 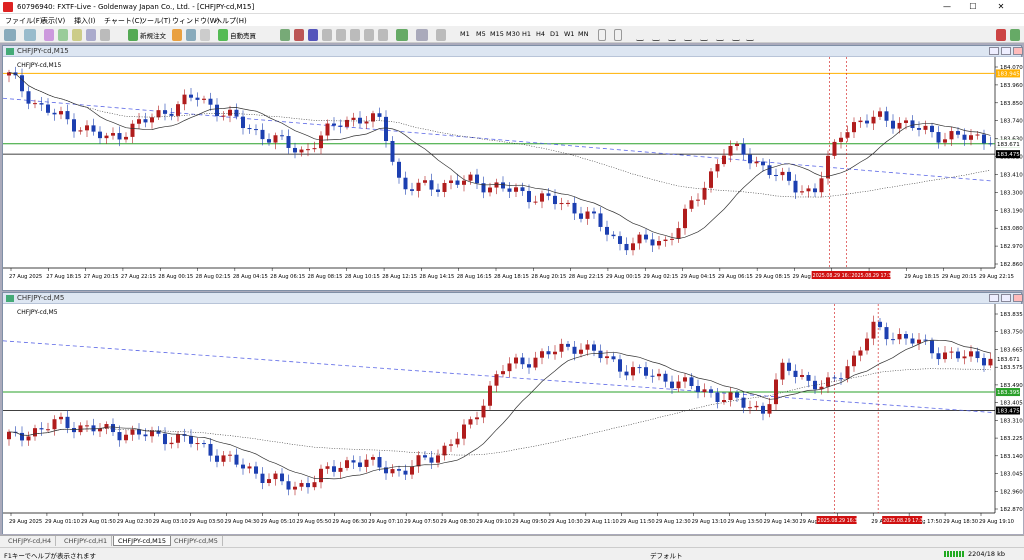 What do you see at coordinates (142, 541) in the screenshot?
I see `tab-m15: CHFJPY-cd,M15` at bounding box center [142, 541].